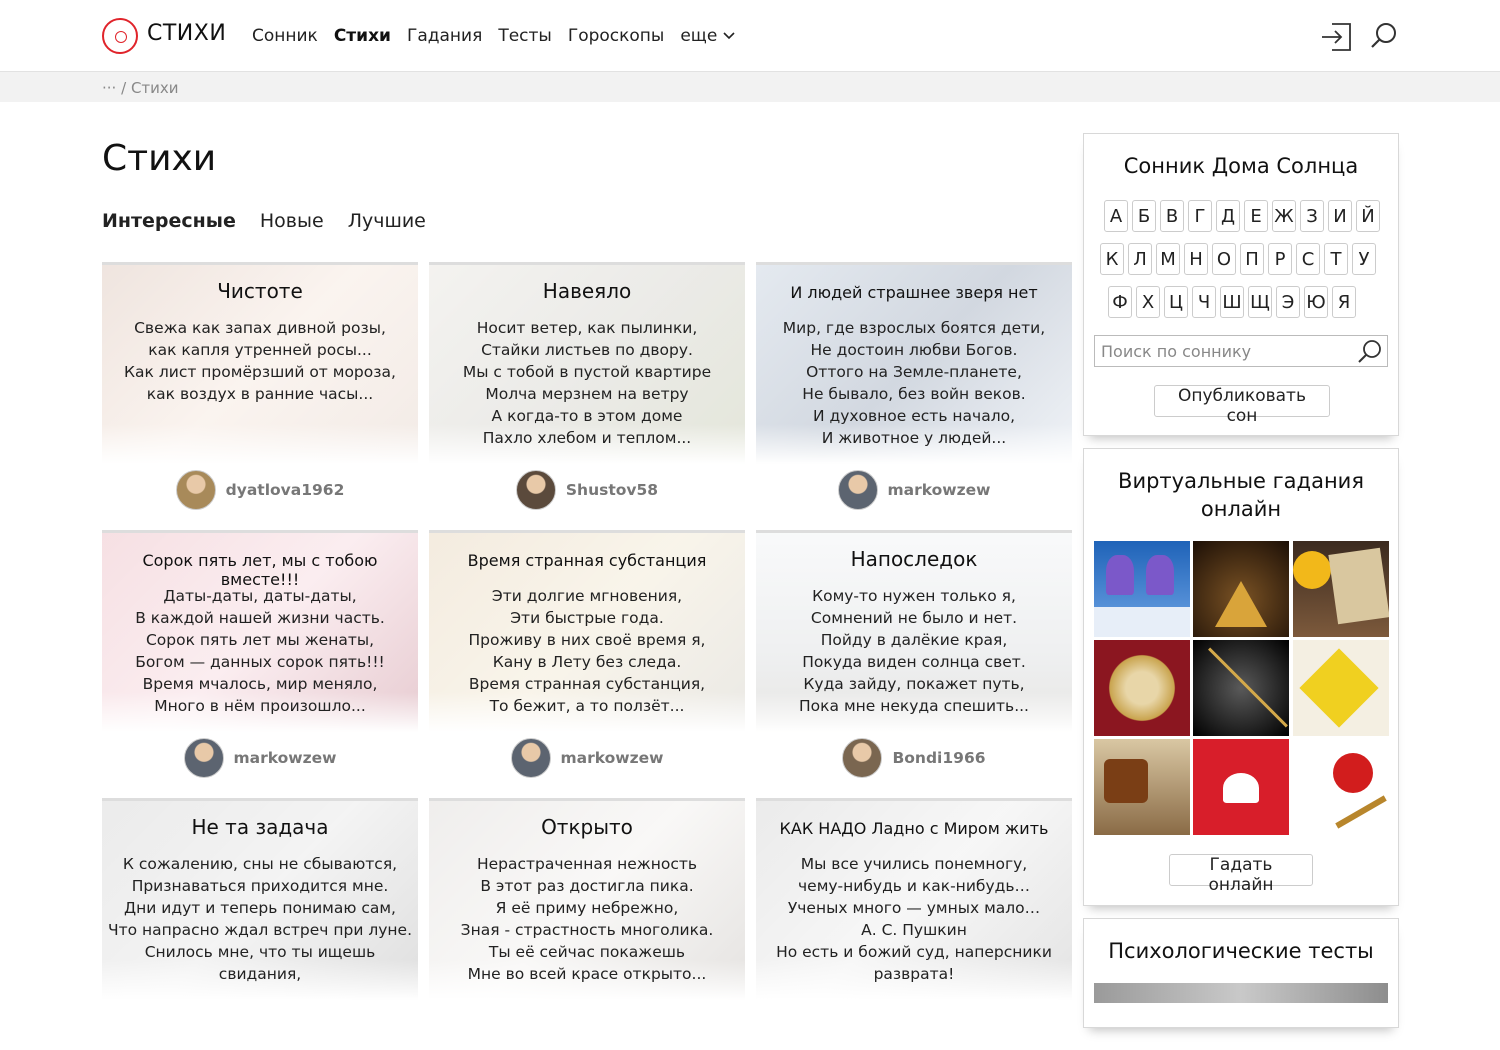 The width and height of the screenshot is (1500, 1050). I want to click on test-thumbnail, so click(1241, 993).